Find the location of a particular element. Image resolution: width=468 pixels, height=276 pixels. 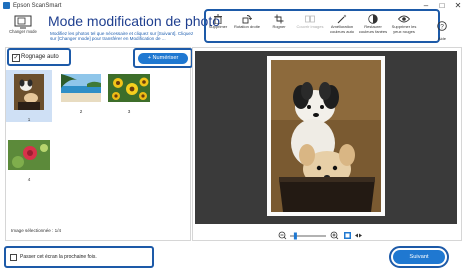

auto-color-button: Amélioration couleurs auto is located at coordinates (342, 24).